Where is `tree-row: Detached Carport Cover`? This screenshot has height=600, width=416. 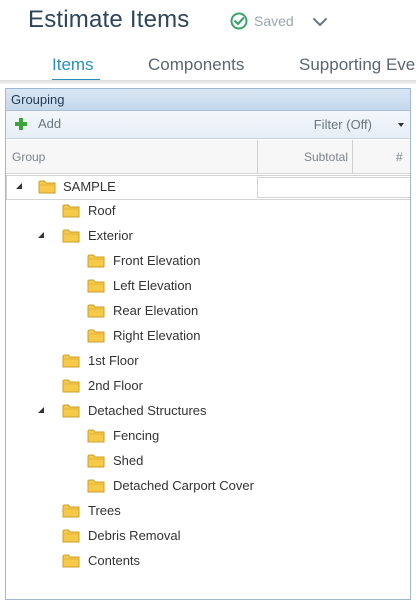
tree-row: Detached Carport Cover is located at coordinates (208, 487).